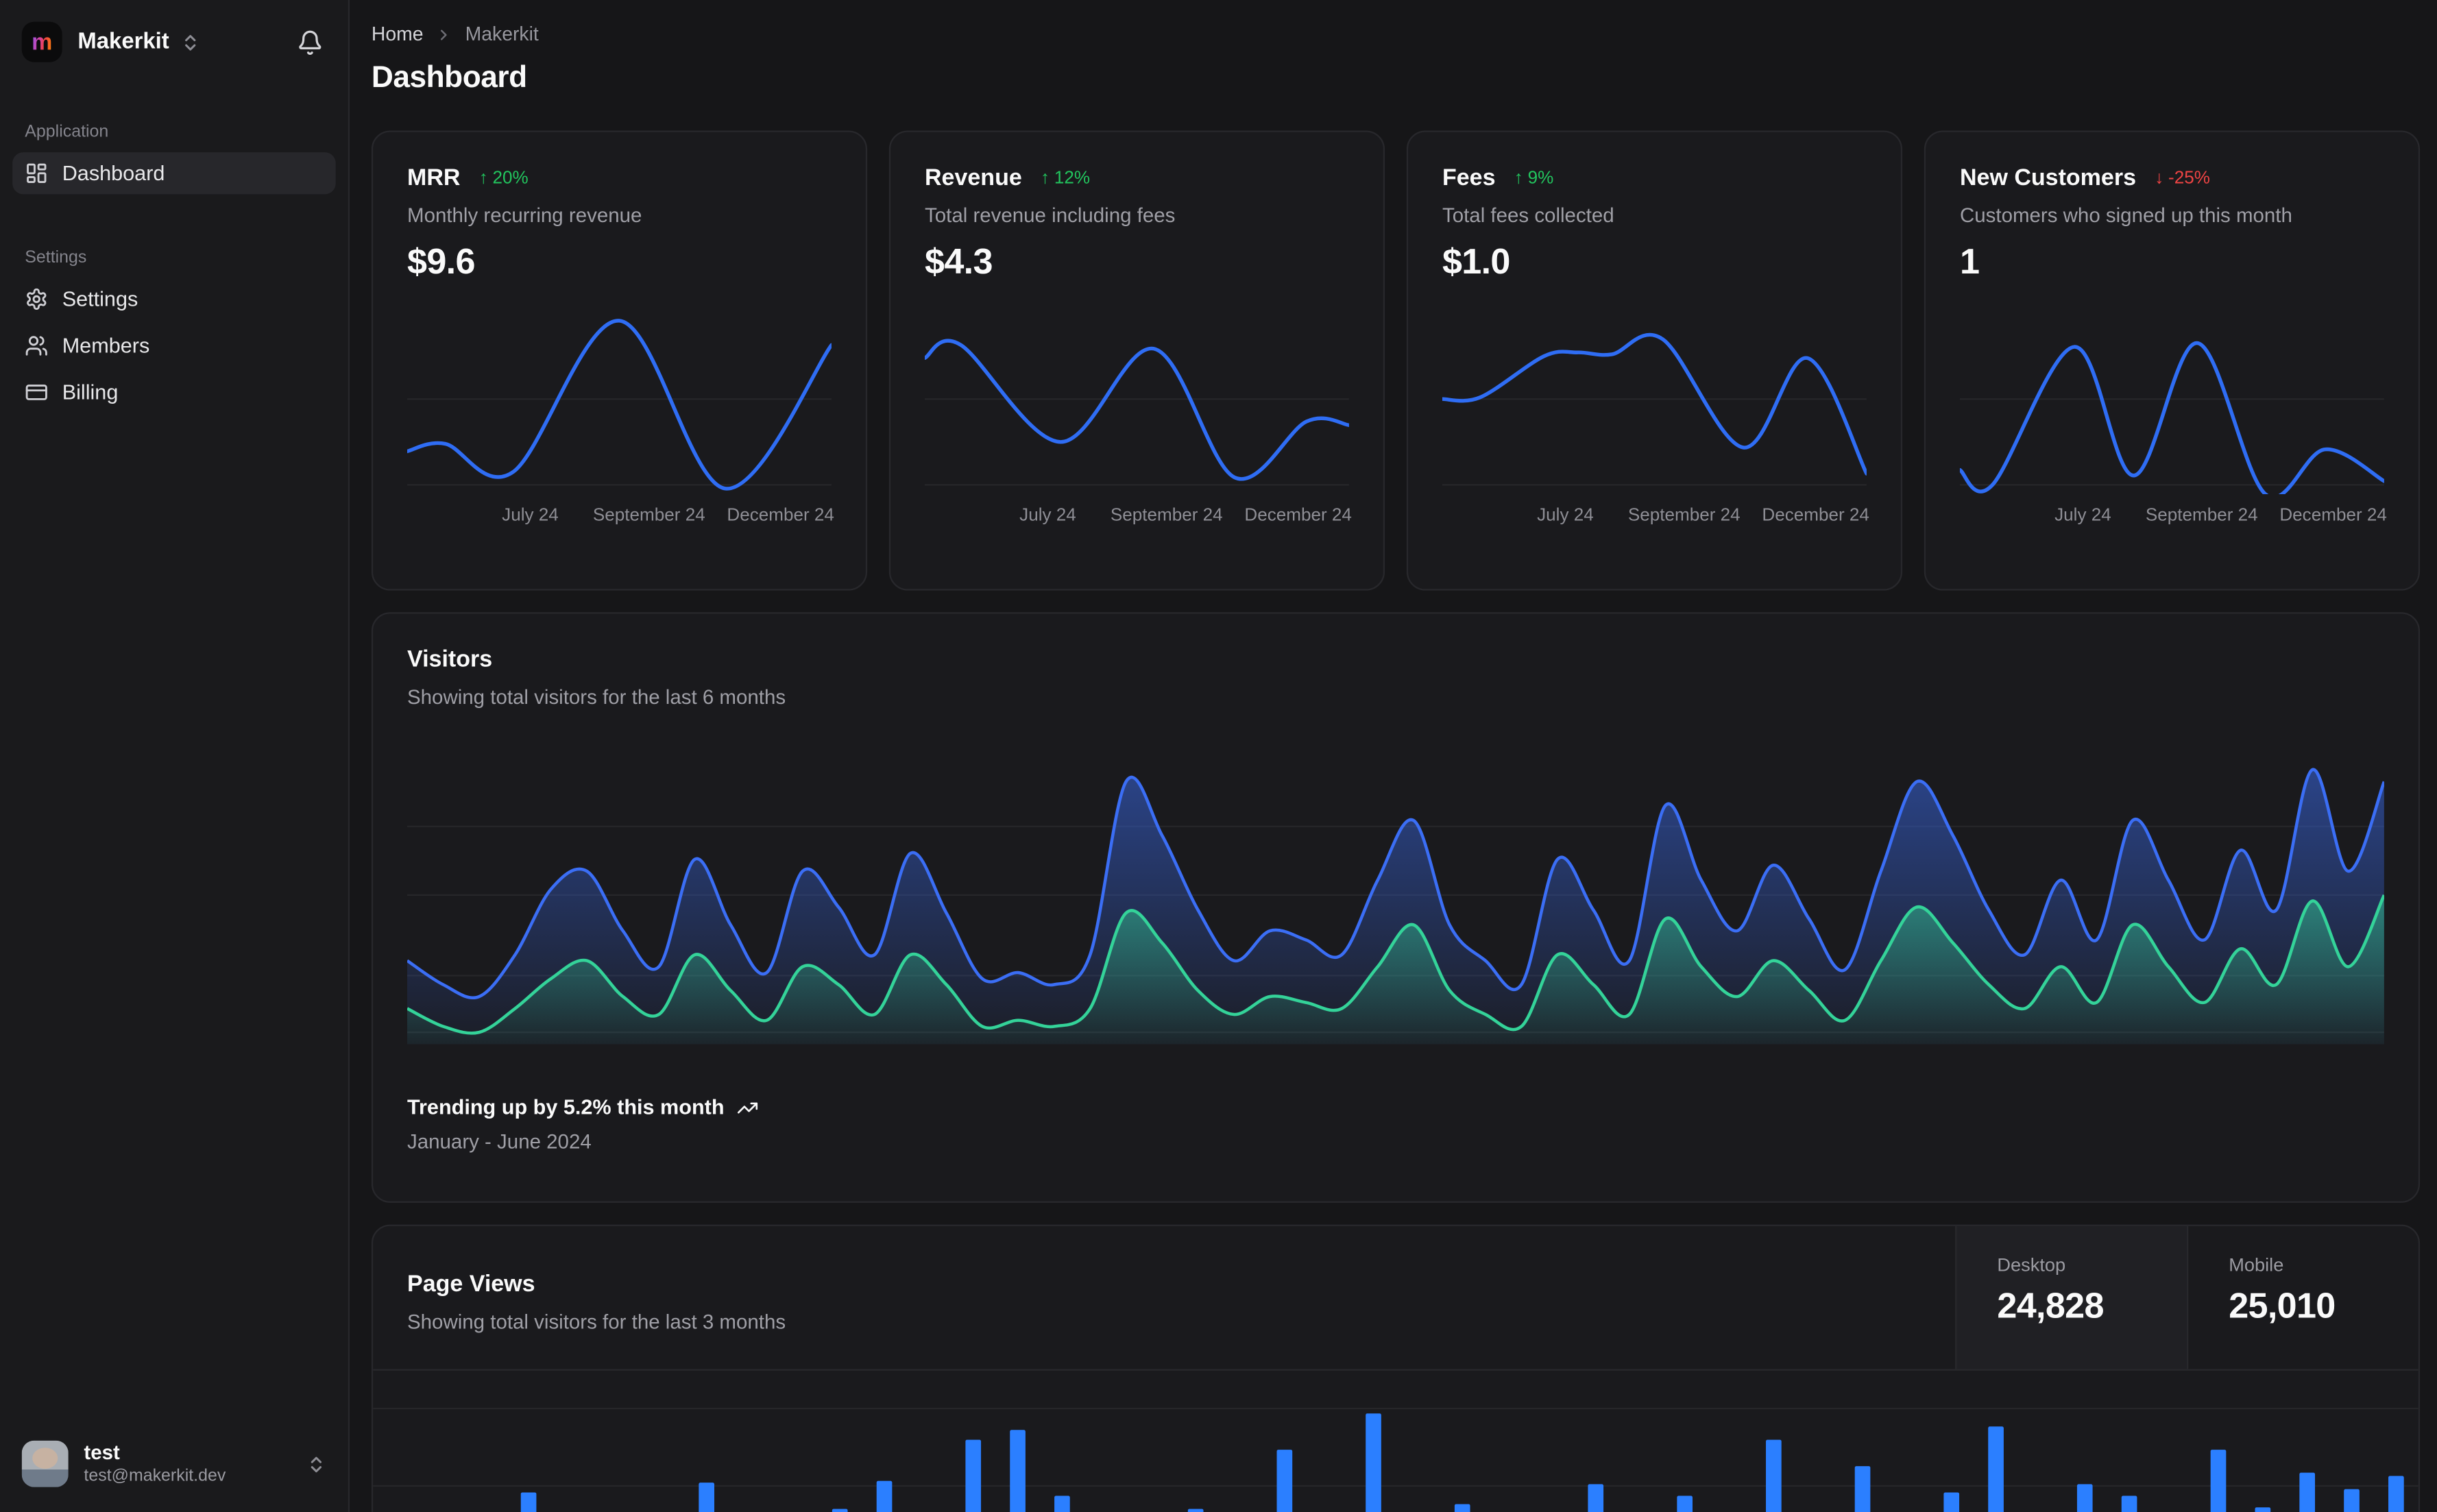 This screenshot has height=1512, width=2437. Describe the element at coordinates (2159, 178) in the screenshot. I see `arrow-down-icon: ↓` at that location.